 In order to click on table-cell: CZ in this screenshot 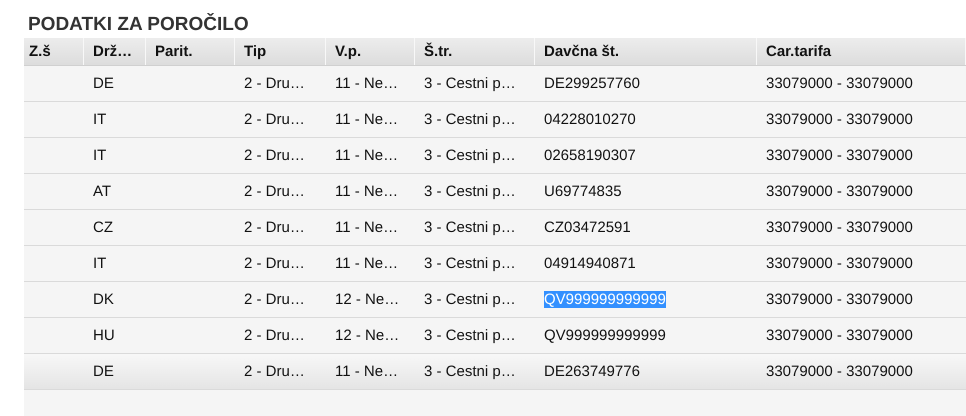, I will do `click(103, 227)`.